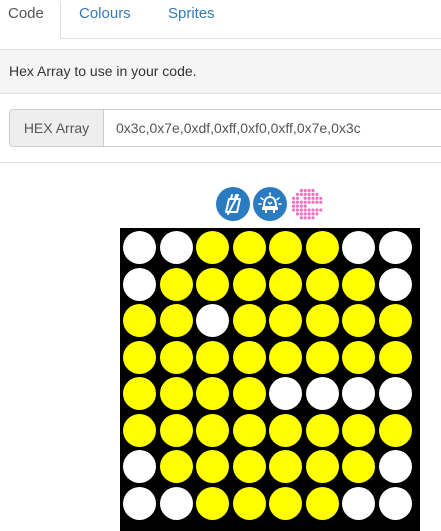 The height and width of the screenshot is (531, 441). I want to click on clear-button, so click(233, 204).